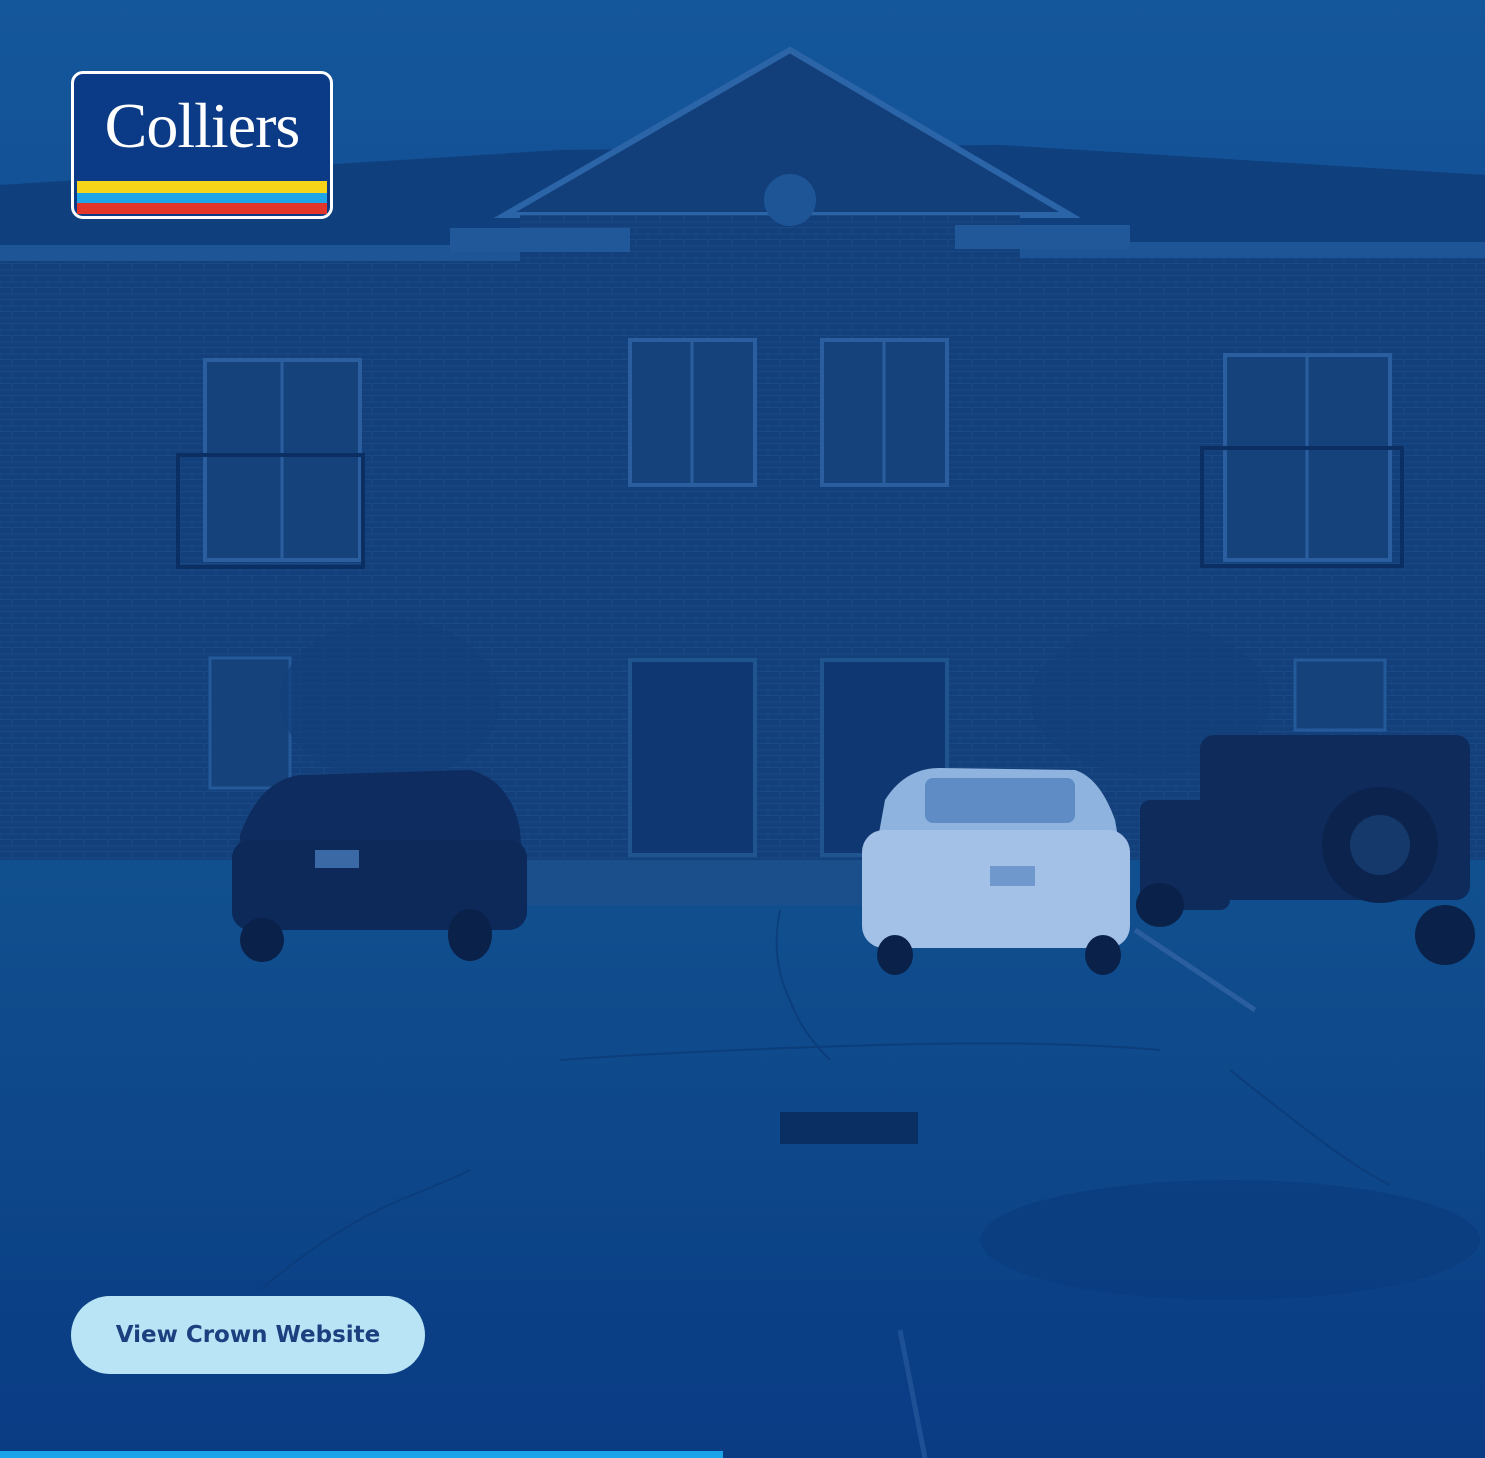  What do you see at coordinates (202, 208) in the screenshot?
I see `logo-stripe-red` at bounding box center [202, 208].